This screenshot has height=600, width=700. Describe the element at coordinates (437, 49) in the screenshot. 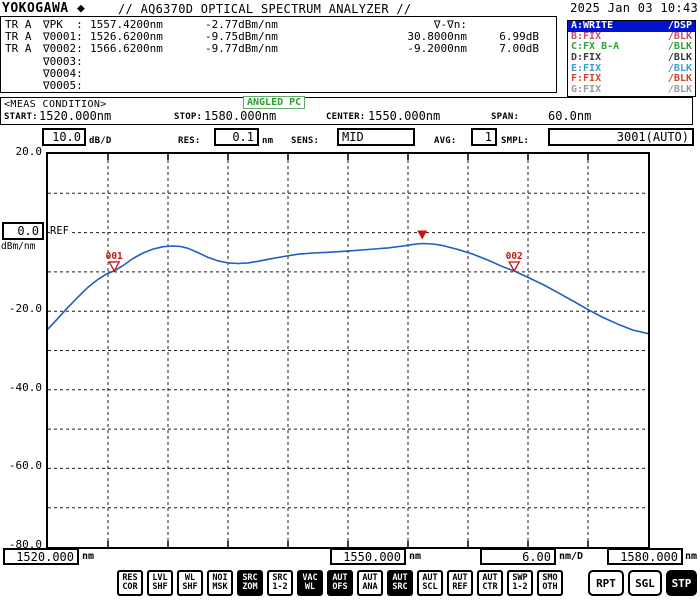

I see `delta-cell: -9.2000nm` at that location.